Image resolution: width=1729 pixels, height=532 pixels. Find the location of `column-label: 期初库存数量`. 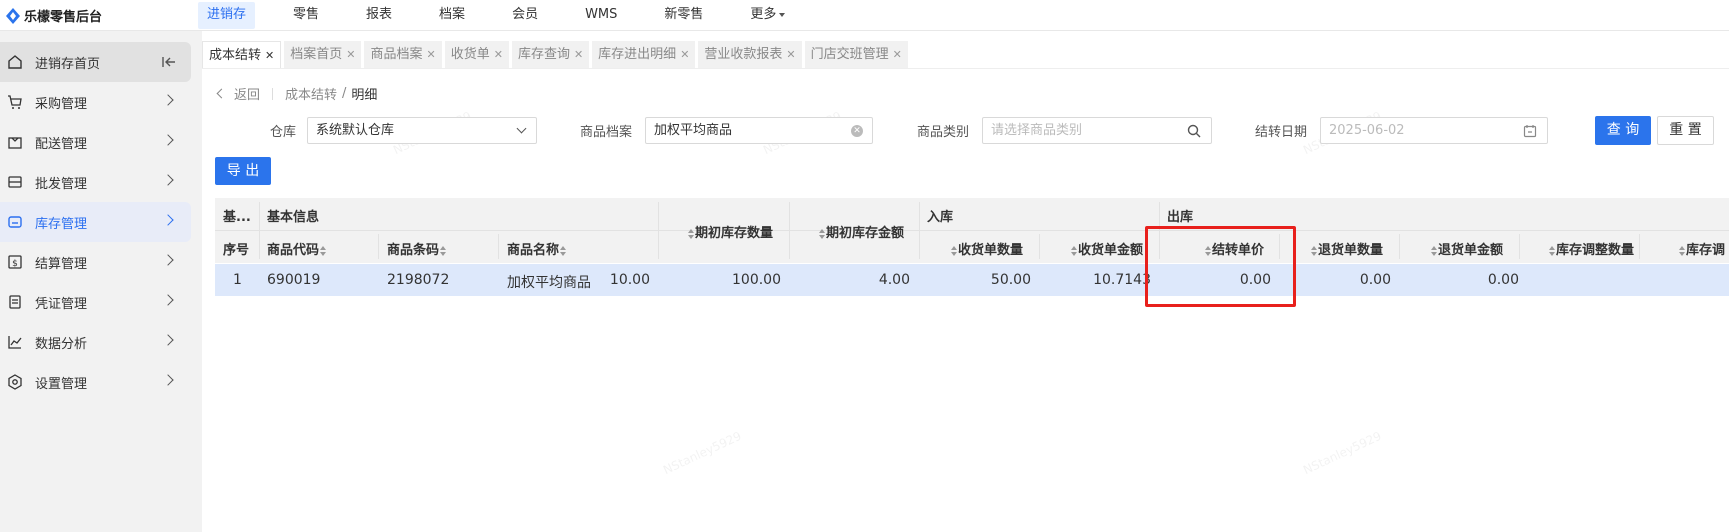

column-label: 期初库存数量 is located at coordinates (734, 233).